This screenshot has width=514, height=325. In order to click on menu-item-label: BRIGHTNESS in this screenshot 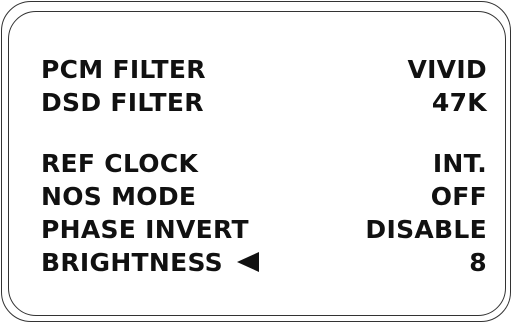, I will do `click(132, 262)`.